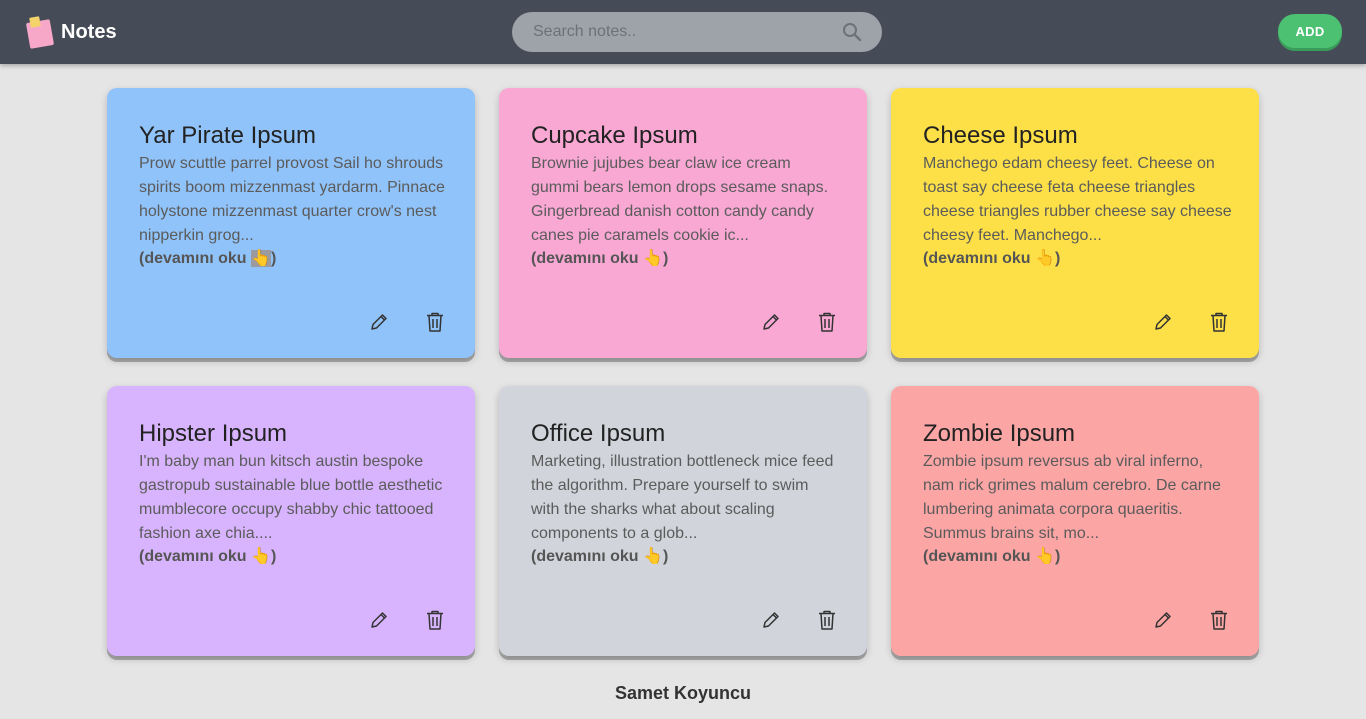 The image size is (1366, 719). I want to click on search-bar, so click(697, 32).